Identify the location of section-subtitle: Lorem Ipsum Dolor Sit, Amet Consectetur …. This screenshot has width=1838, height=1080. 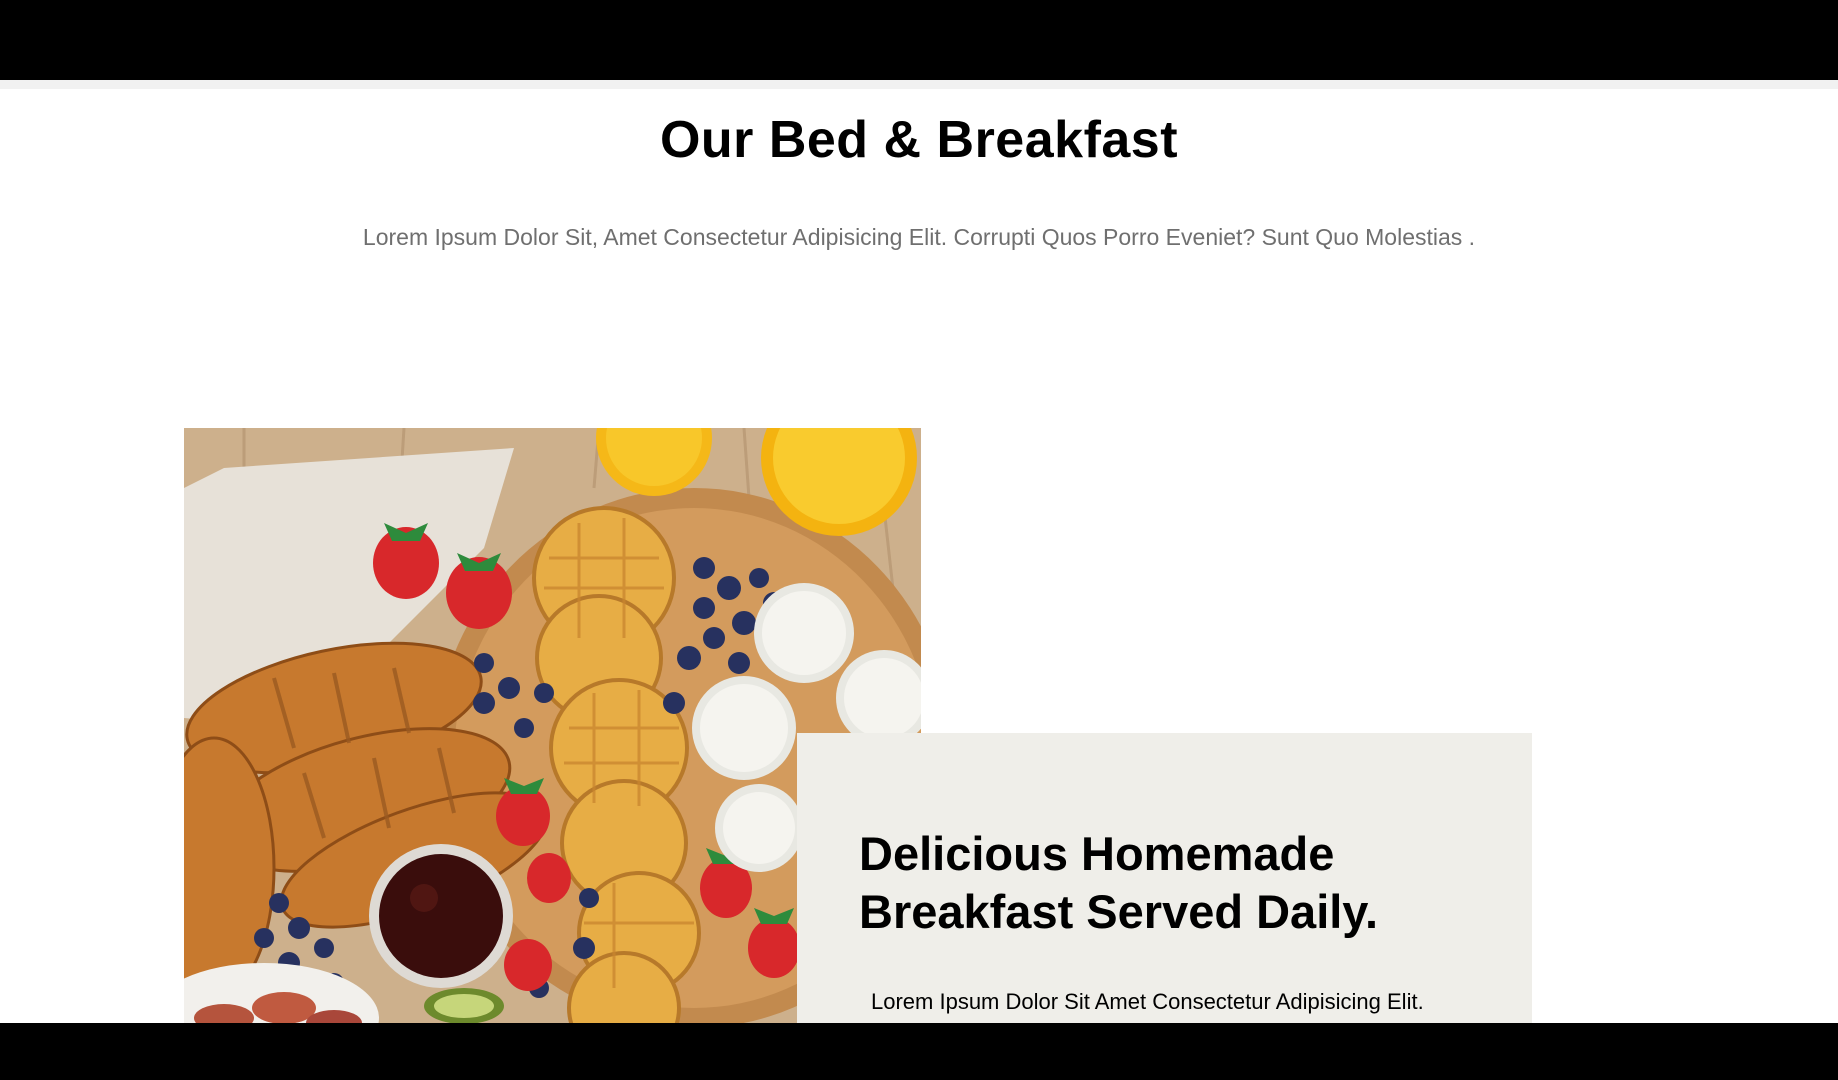
(919, 237).